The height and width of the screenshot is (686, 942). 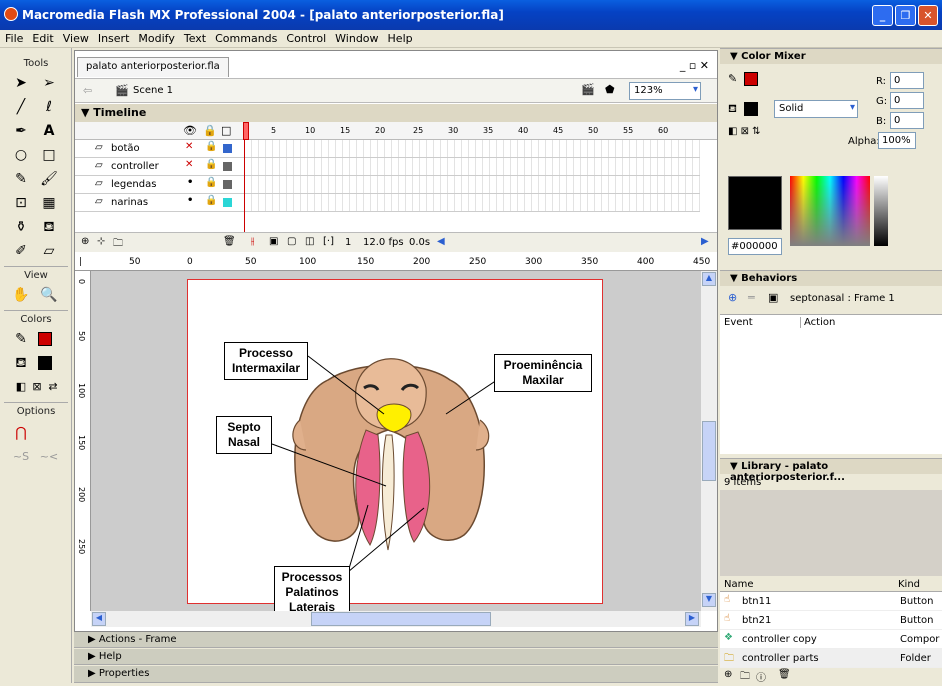 I want to click on properties-icon: ⓘ, so click(x=761, y=676).